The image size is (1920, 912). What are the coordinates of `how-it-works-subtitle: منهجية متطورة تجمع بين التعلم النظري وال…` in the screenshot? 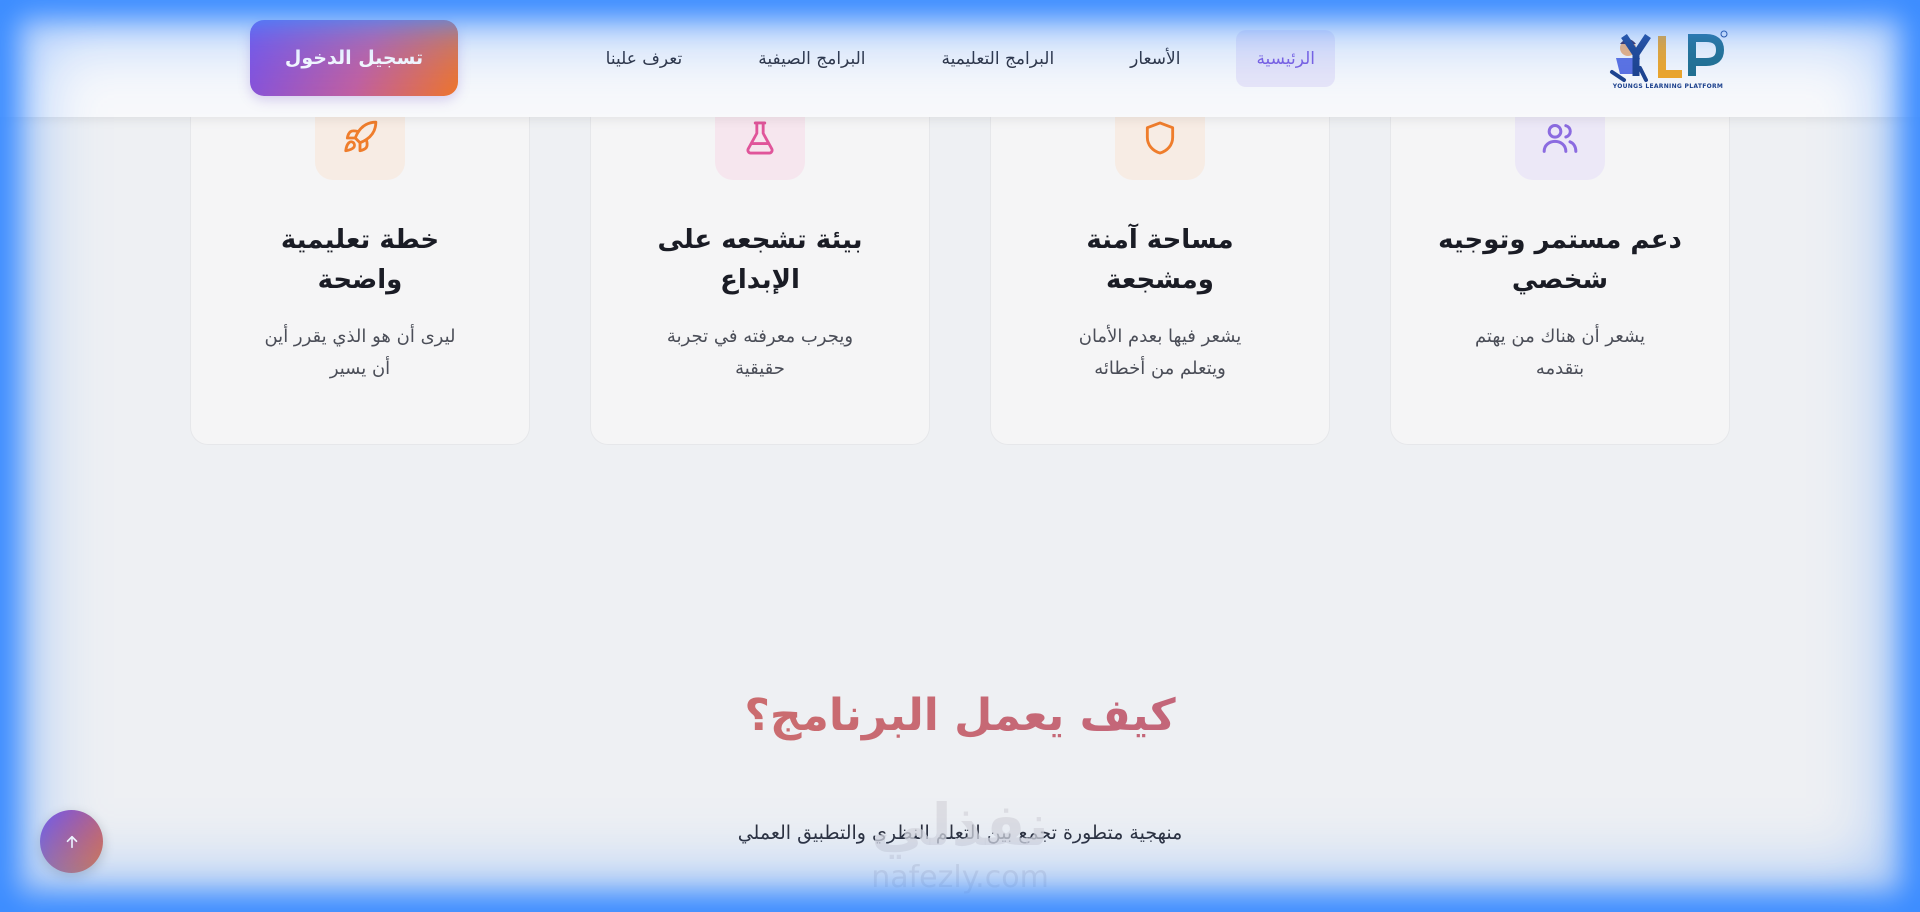 It's located at (960, 833).